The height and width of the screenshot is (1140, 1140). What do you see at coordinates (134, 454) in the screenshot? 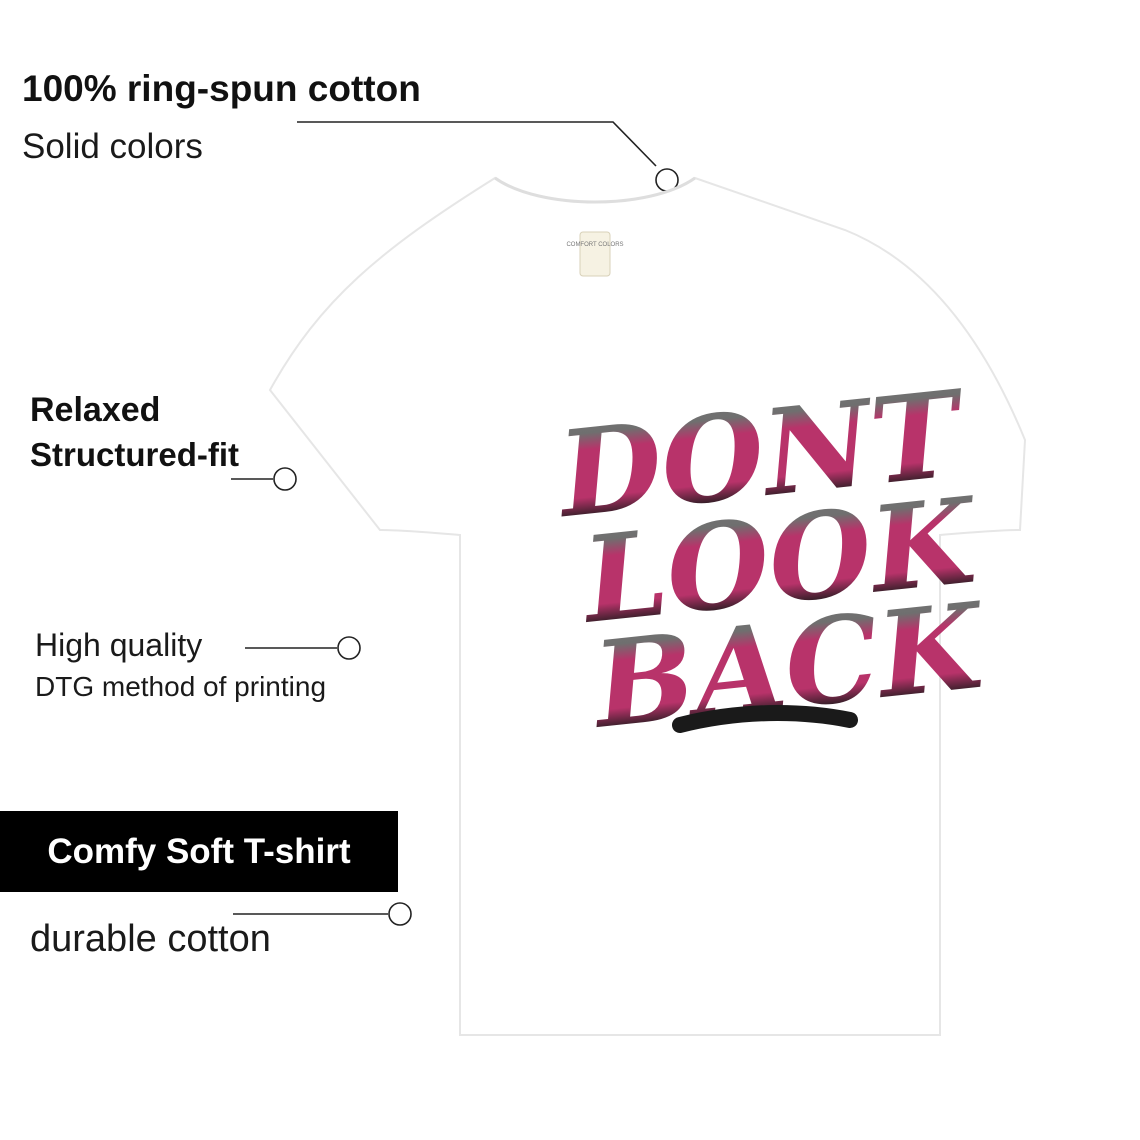
I see `feature-2-subtitle: Structured-fit` at bounding box center [134, 454].